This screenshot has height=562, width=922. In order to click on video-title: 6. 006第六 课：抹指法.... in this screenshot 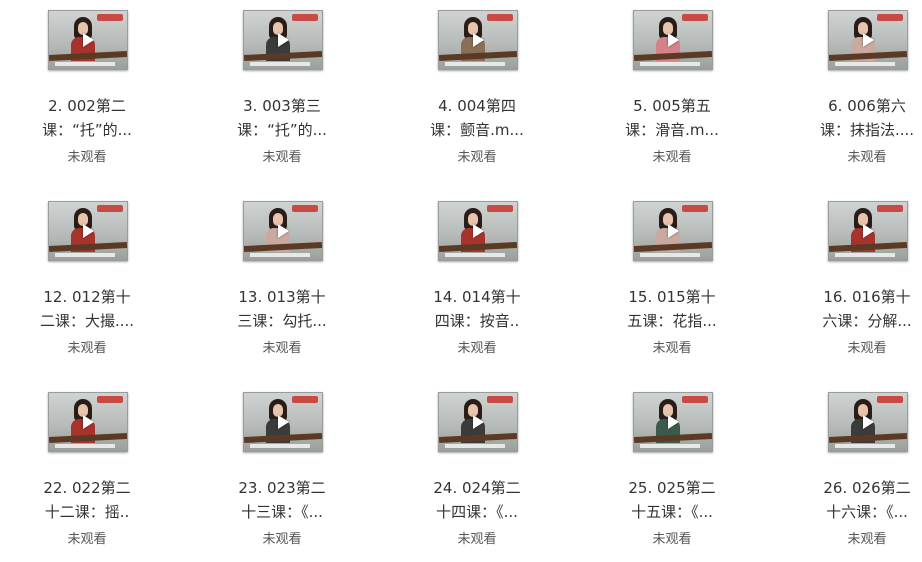, I will do `click(851, 118)`.